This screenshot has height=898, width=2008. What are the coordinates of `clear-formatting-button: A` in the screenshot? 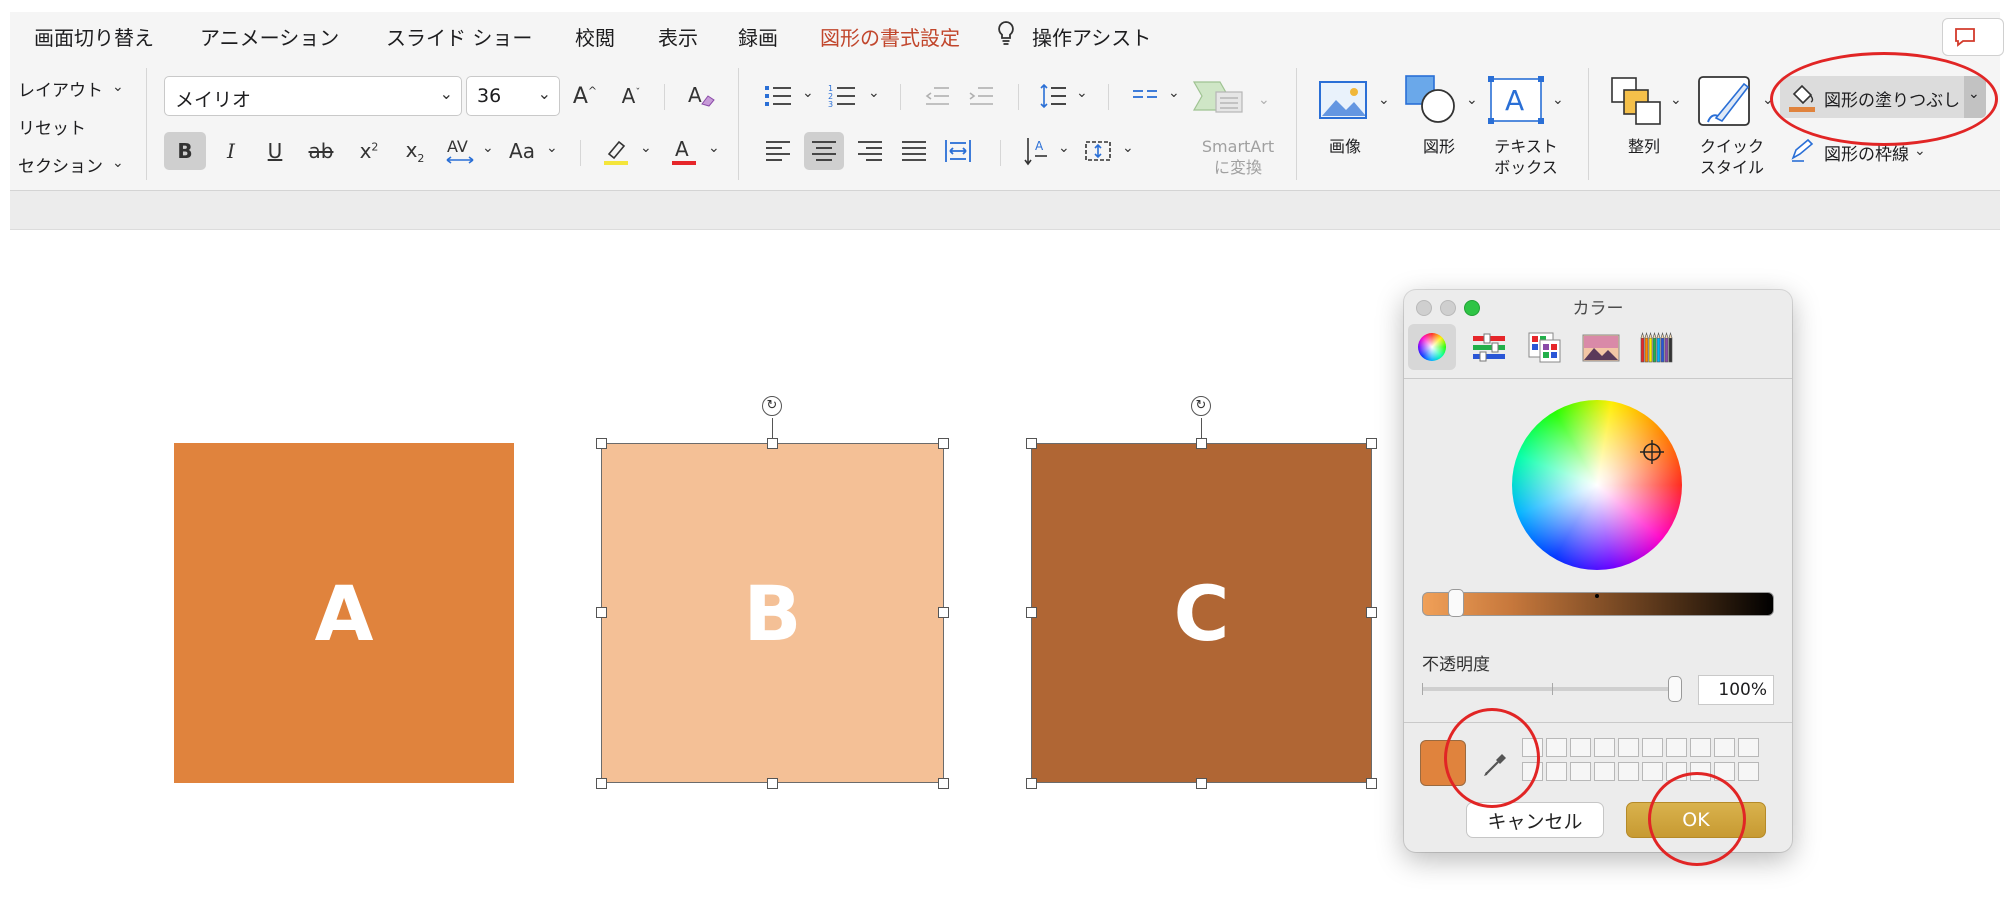 It's located at (701, 96).